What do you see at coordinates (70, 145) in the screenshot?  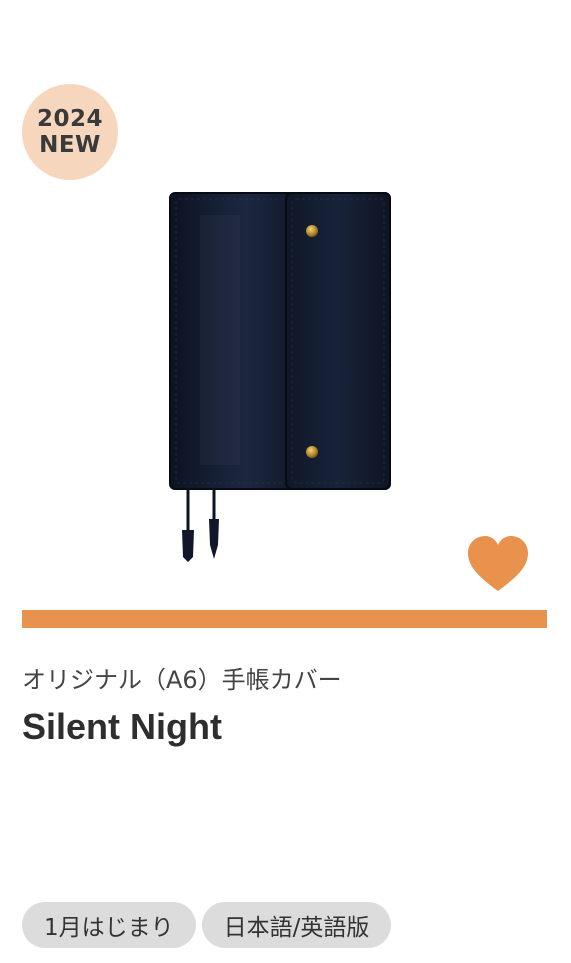 I see `badge-label: NEW` at bounding box center [70, 145].